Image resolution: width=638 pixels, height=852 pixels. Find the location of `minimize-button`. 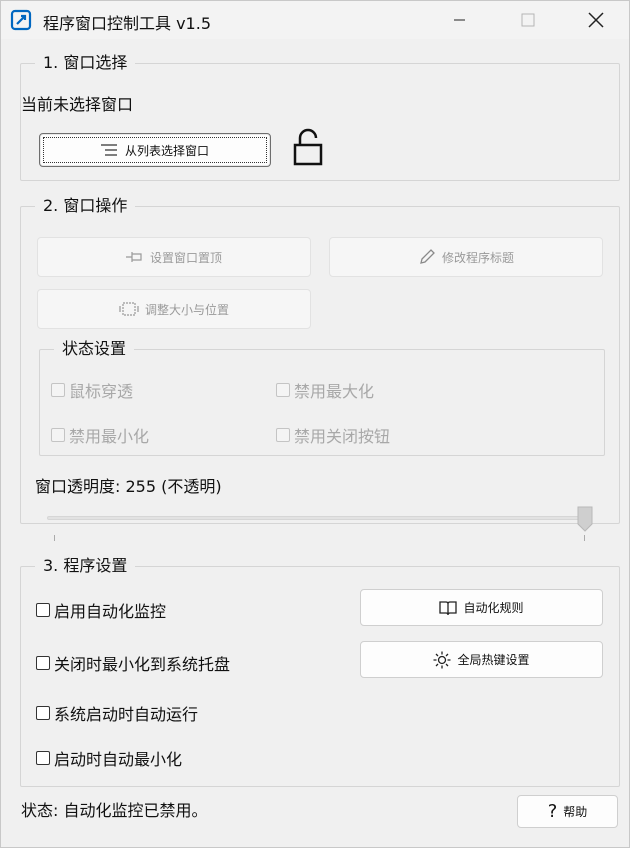

minimize-button is located at coordinates (460, 20).